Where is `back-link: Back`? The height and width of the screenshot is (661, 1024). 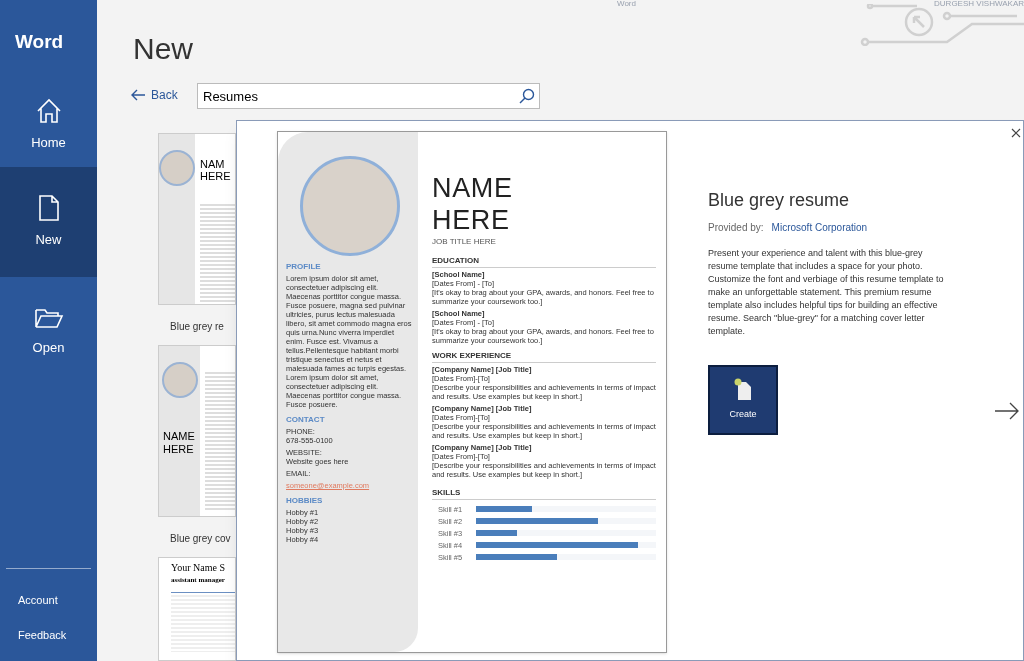
back-link: Back is located at coordinates (154, 95).